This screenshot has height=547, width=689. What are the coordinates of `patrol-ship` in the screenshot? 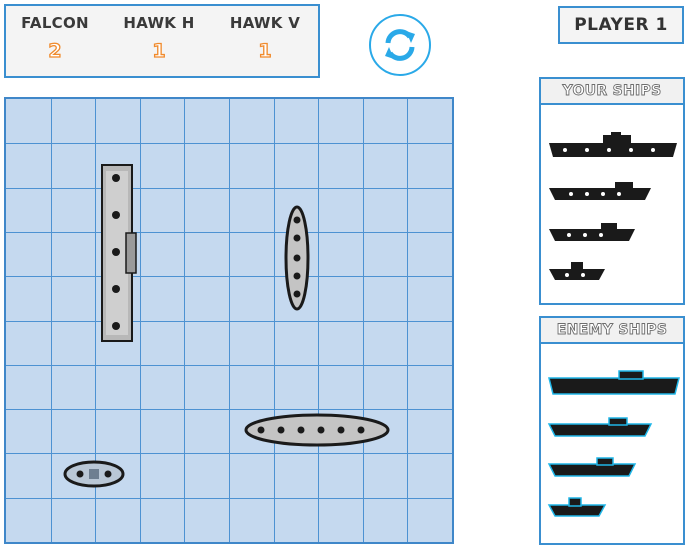 It's located at (297, 258).